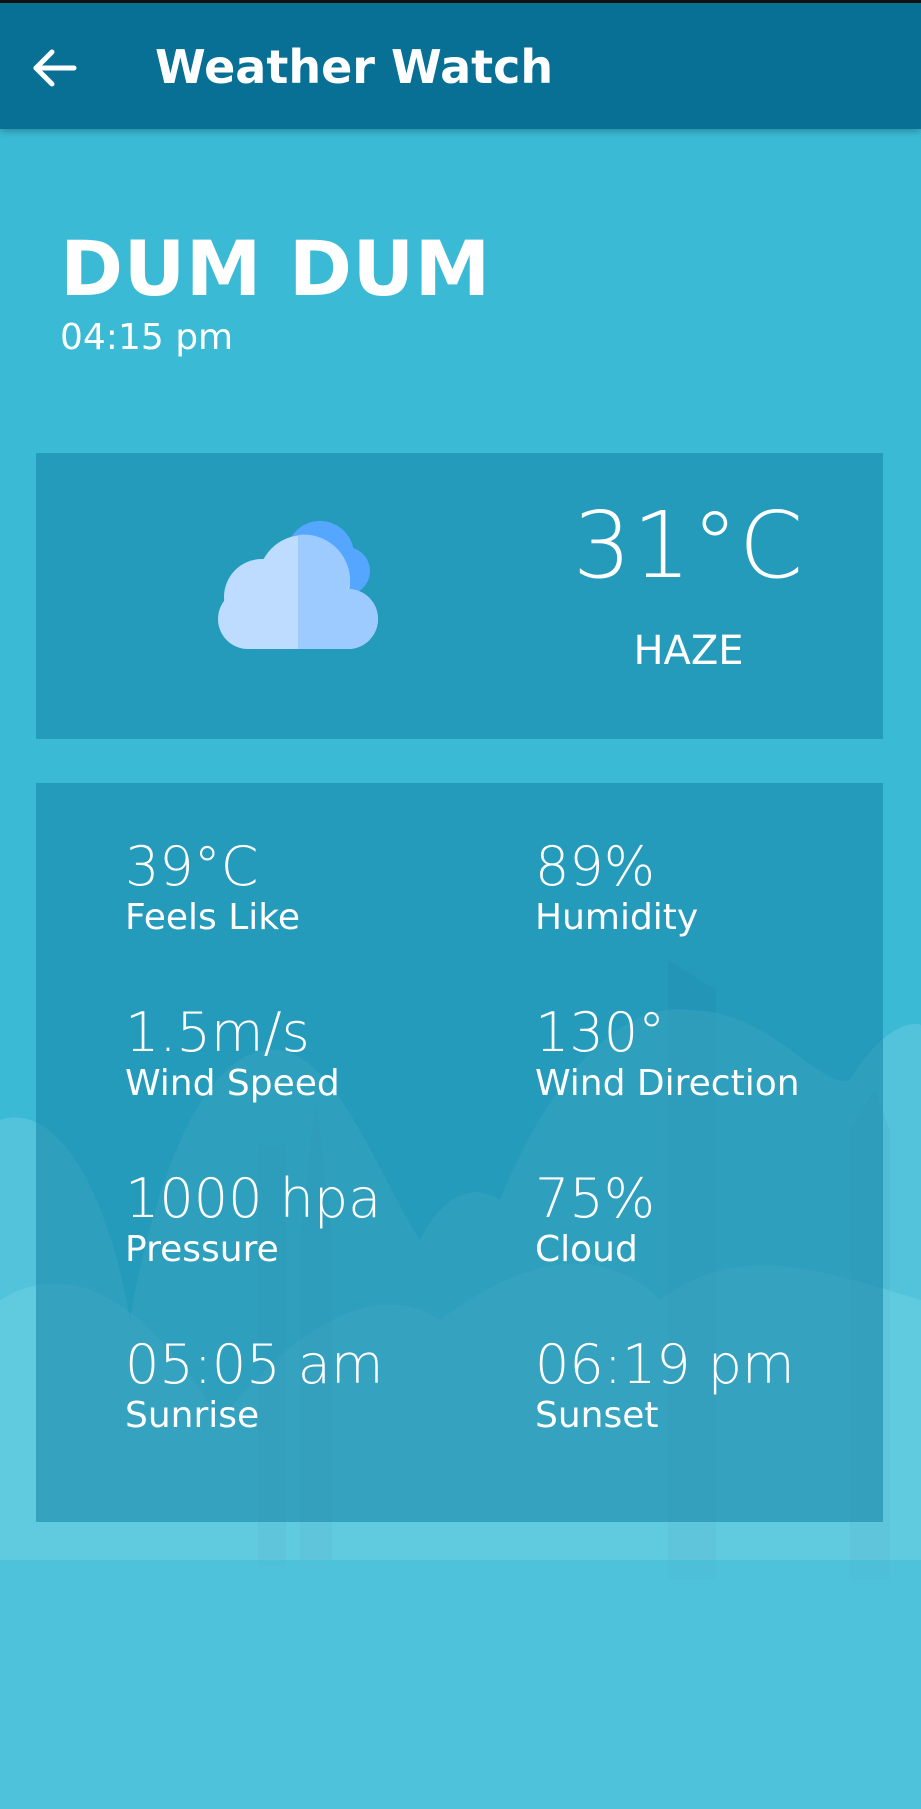 Image resolution: width=921 pixels, height=1809 pixels. What do you see at coordinates (688, 545) in the screenshot?
I see `current-temperature: 31°C` at bounding box center [688, 545].